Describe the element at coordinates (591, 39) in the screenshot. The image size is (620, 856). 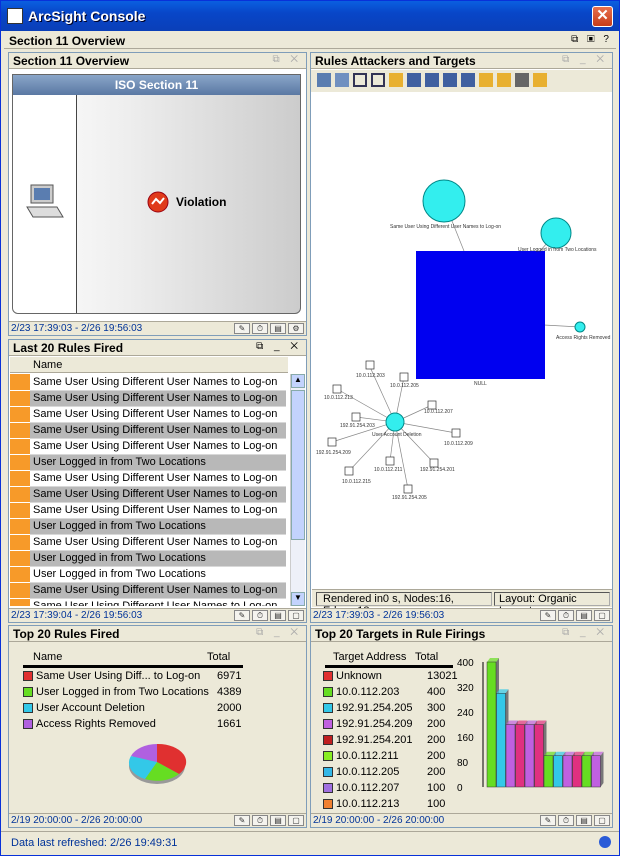
I see `section-controls: ⧉ ▣ ?` at that location.